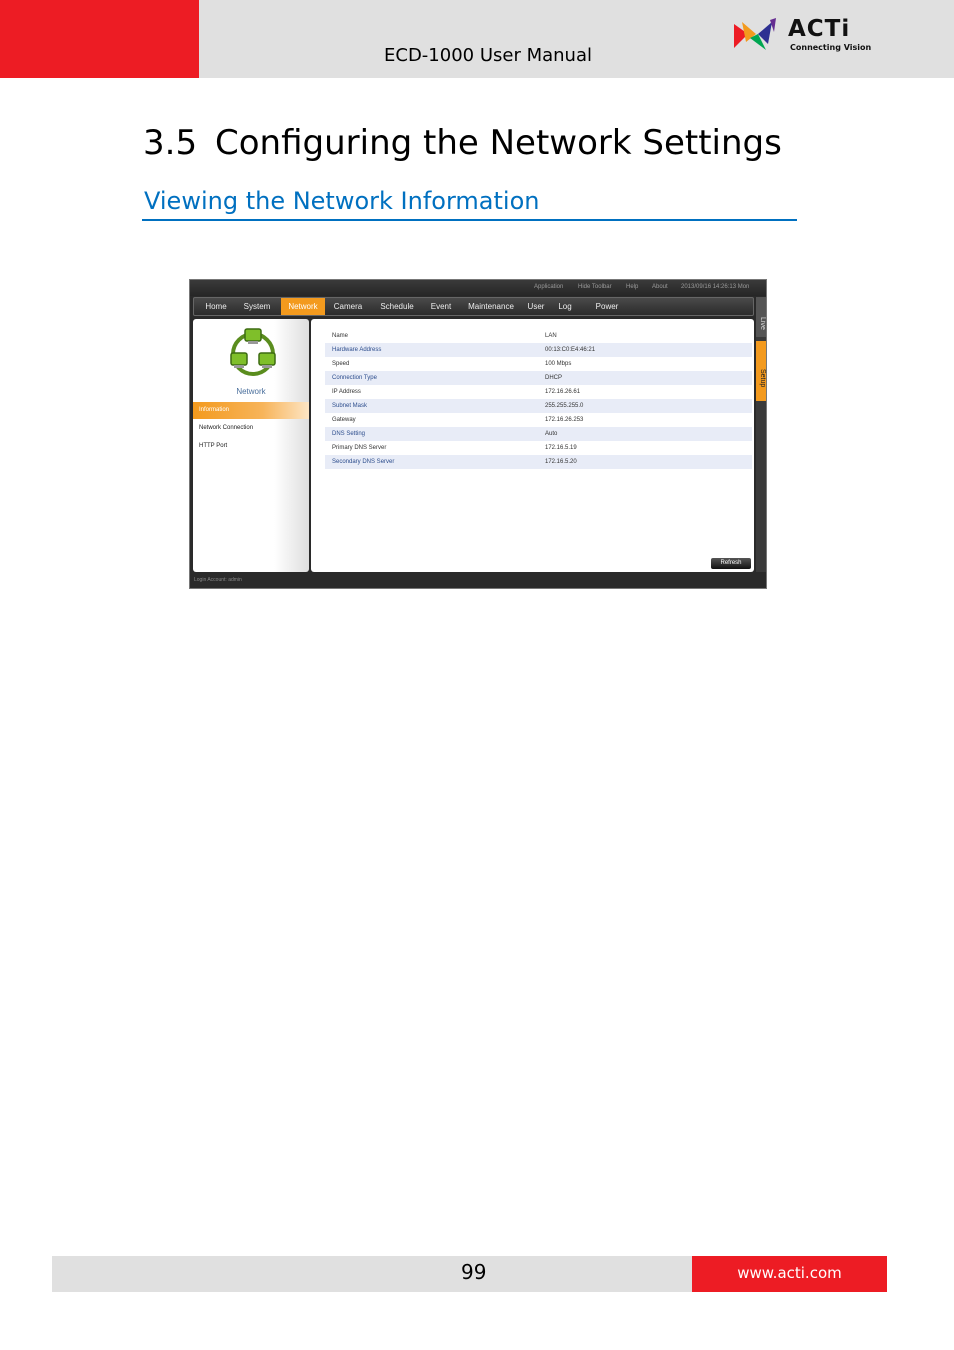  I want to click on network-icon, so click(253, 352).